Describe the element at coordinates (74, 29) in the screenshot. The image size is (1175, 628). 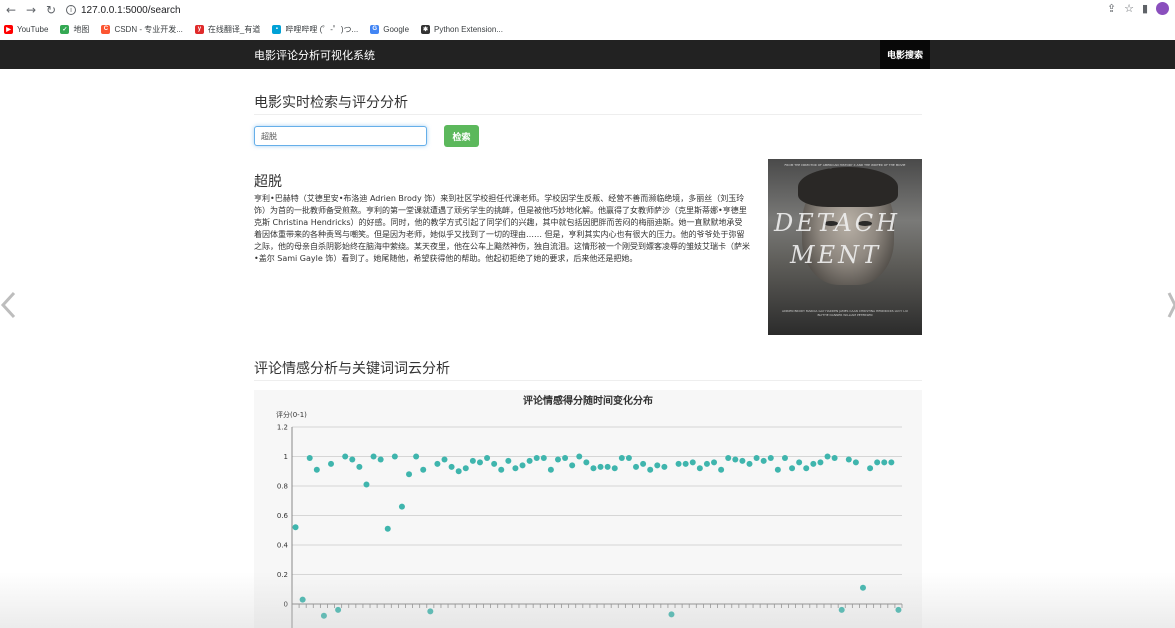
I see `bookmark-map: ✓ 地图` at that location.